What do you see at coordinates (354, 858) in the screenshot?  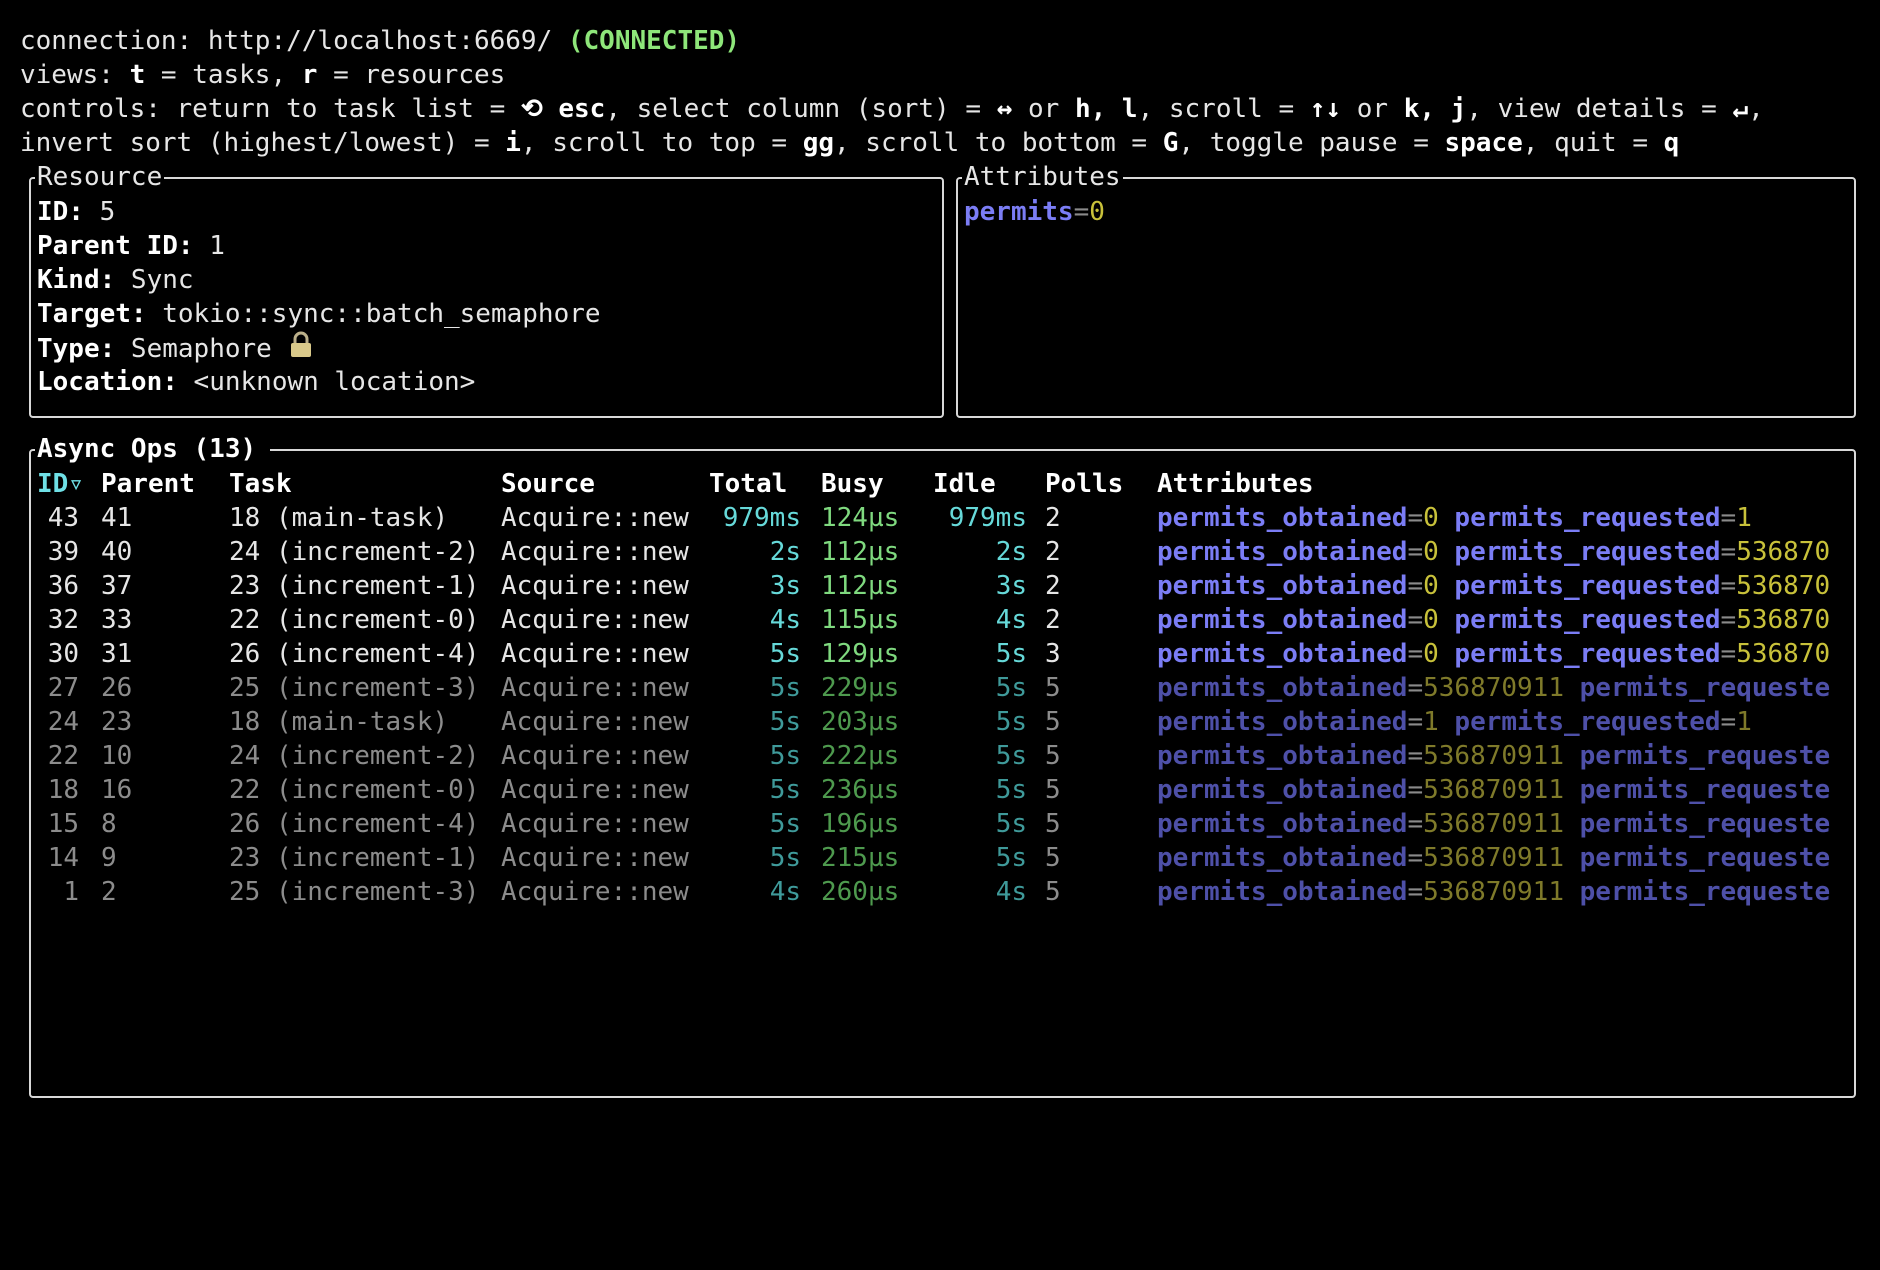 I see `cell-task: 23 (increment-1)` at bounding box center [354, 858].